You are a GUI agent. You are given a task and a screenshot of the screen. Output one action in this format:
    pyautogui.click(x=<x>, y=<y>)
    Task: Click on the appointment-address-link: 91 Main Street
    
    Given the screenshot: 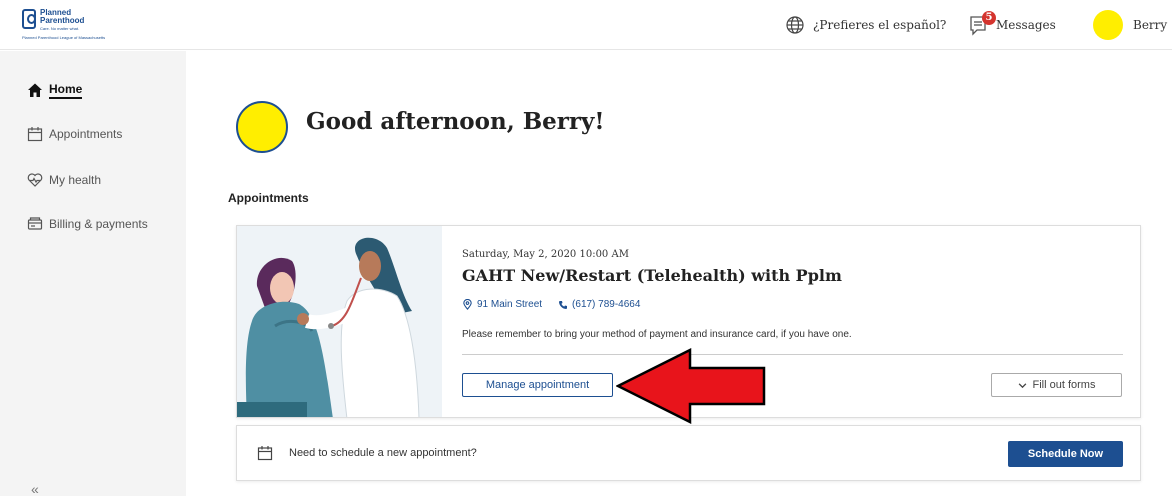 What is the action you would take?
    pyautogui.click(x=509, y=304)
    